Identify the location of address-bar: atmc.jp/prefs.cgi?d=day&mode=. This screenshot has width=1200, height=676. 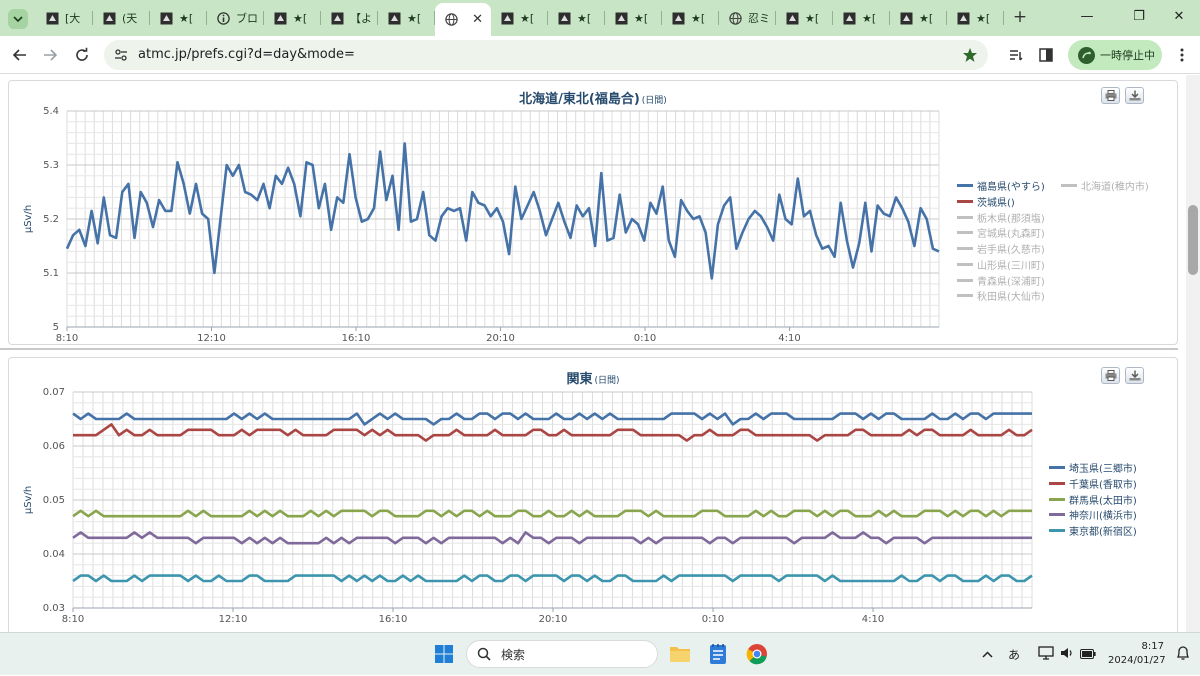
(546, 55).